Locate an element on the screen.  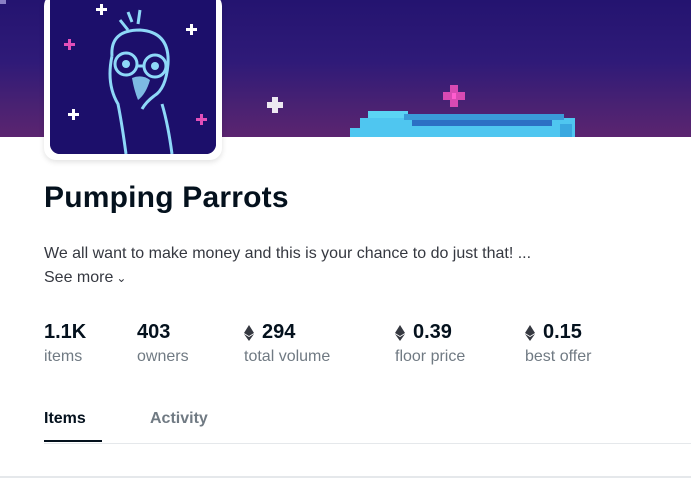
stat-label: total volume is located at coordinates (287, 356).